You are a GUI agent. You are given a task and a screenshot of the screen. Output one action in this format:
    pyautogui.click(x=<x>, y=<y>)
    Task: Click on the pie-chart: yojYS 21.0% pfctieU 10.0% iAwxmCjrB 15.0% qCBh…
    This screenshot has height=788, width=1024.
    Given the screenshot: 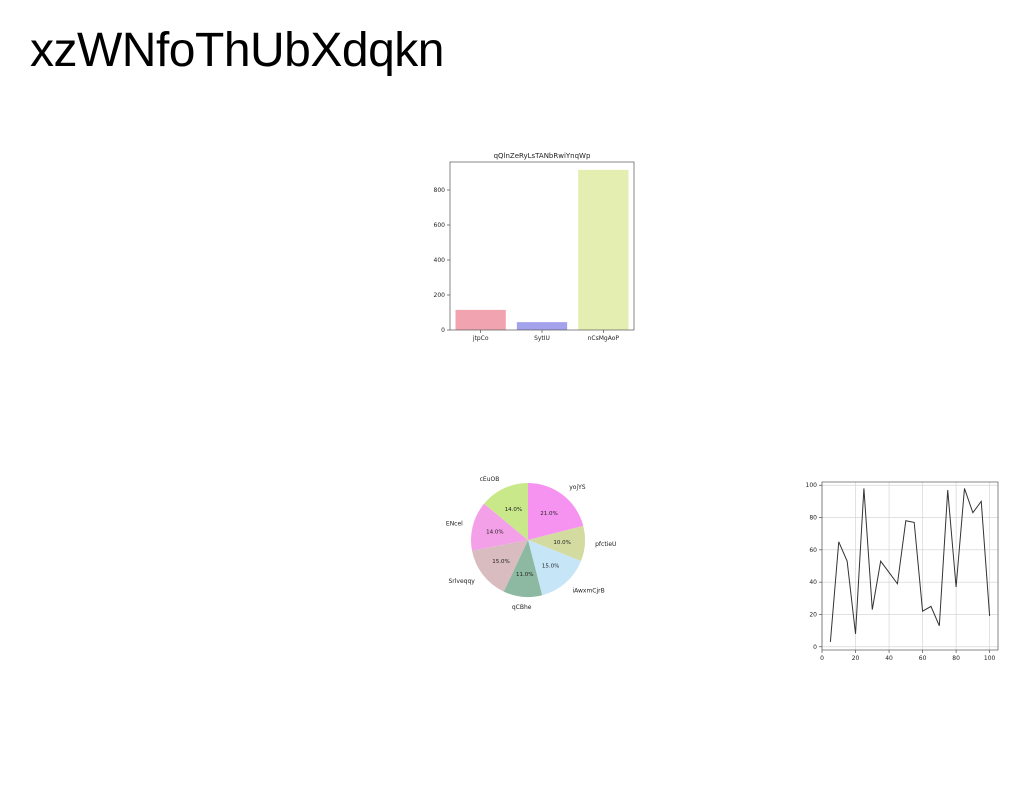 What is the action you would take?
    pyautogui.click(x=530, y=543)
    